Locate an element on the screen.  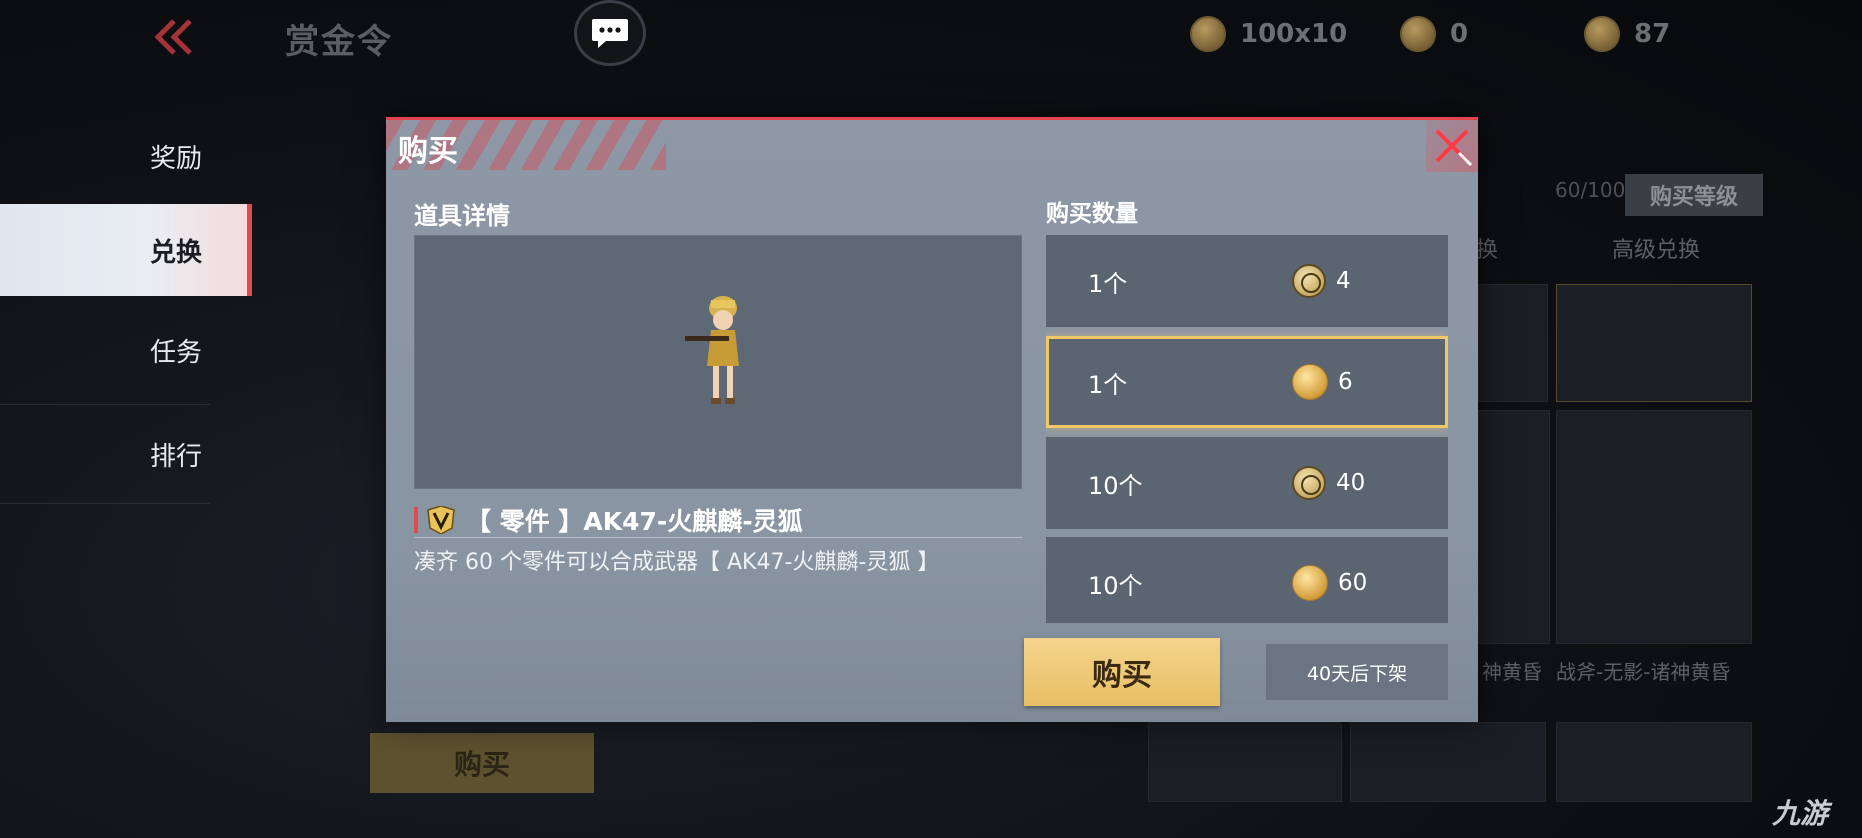
quantity-options: 1个 4 1个 6 10个 40 10个 60 is located at coordinates (1247, 429).